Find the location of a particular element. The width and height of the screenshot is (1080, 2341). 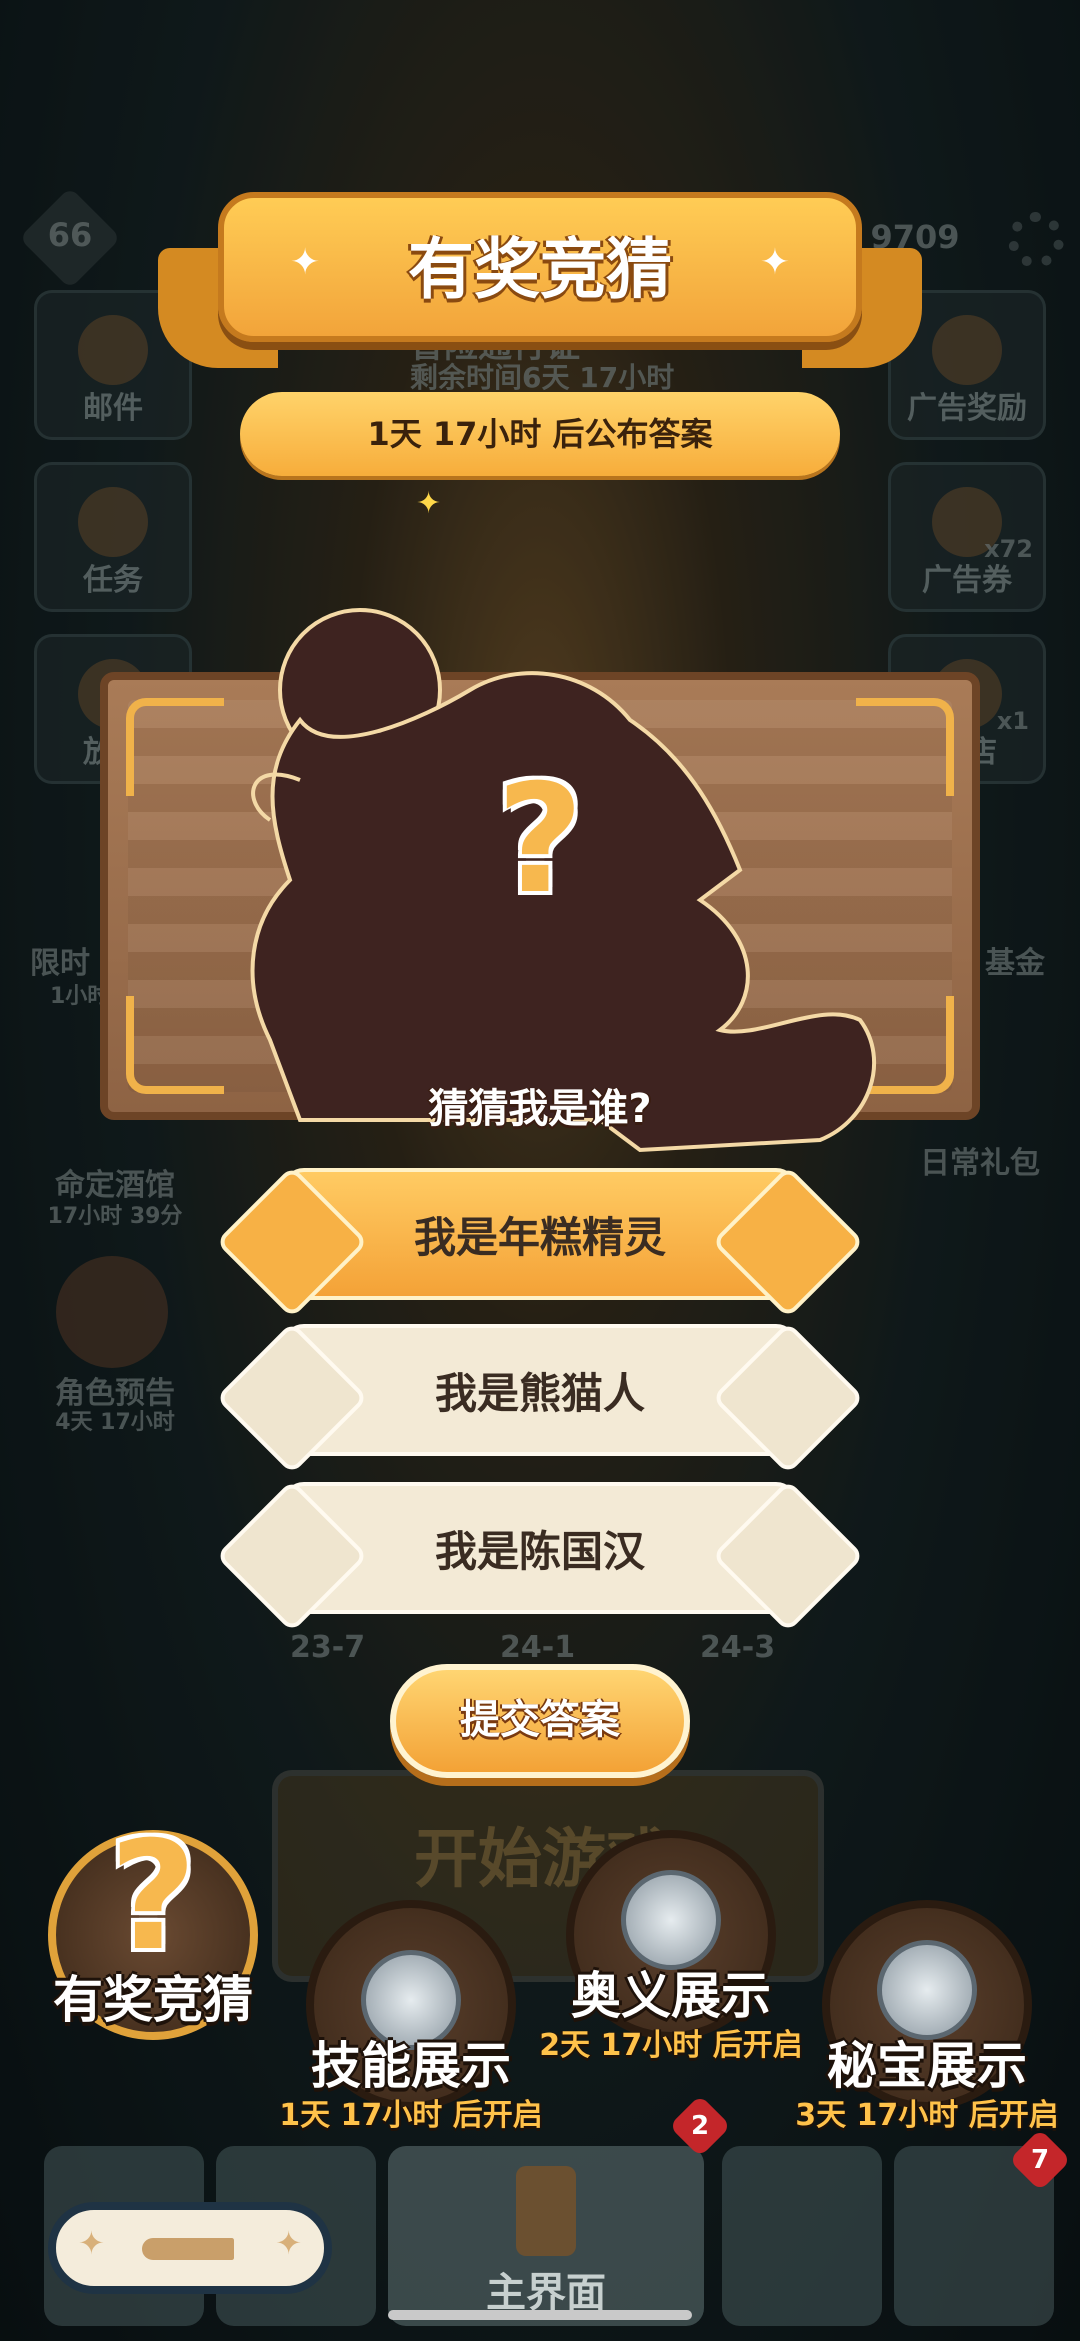

feature-countdown: 3天 17小时 后开启 is located at coordinates (927, 2115).